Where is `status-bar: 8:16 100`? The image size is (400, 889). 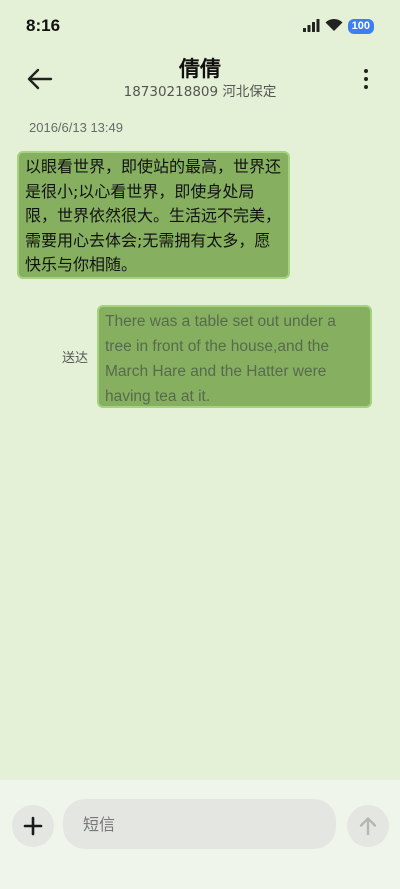
status-bar: 8:16 100 is located at coordinates (200, 26).